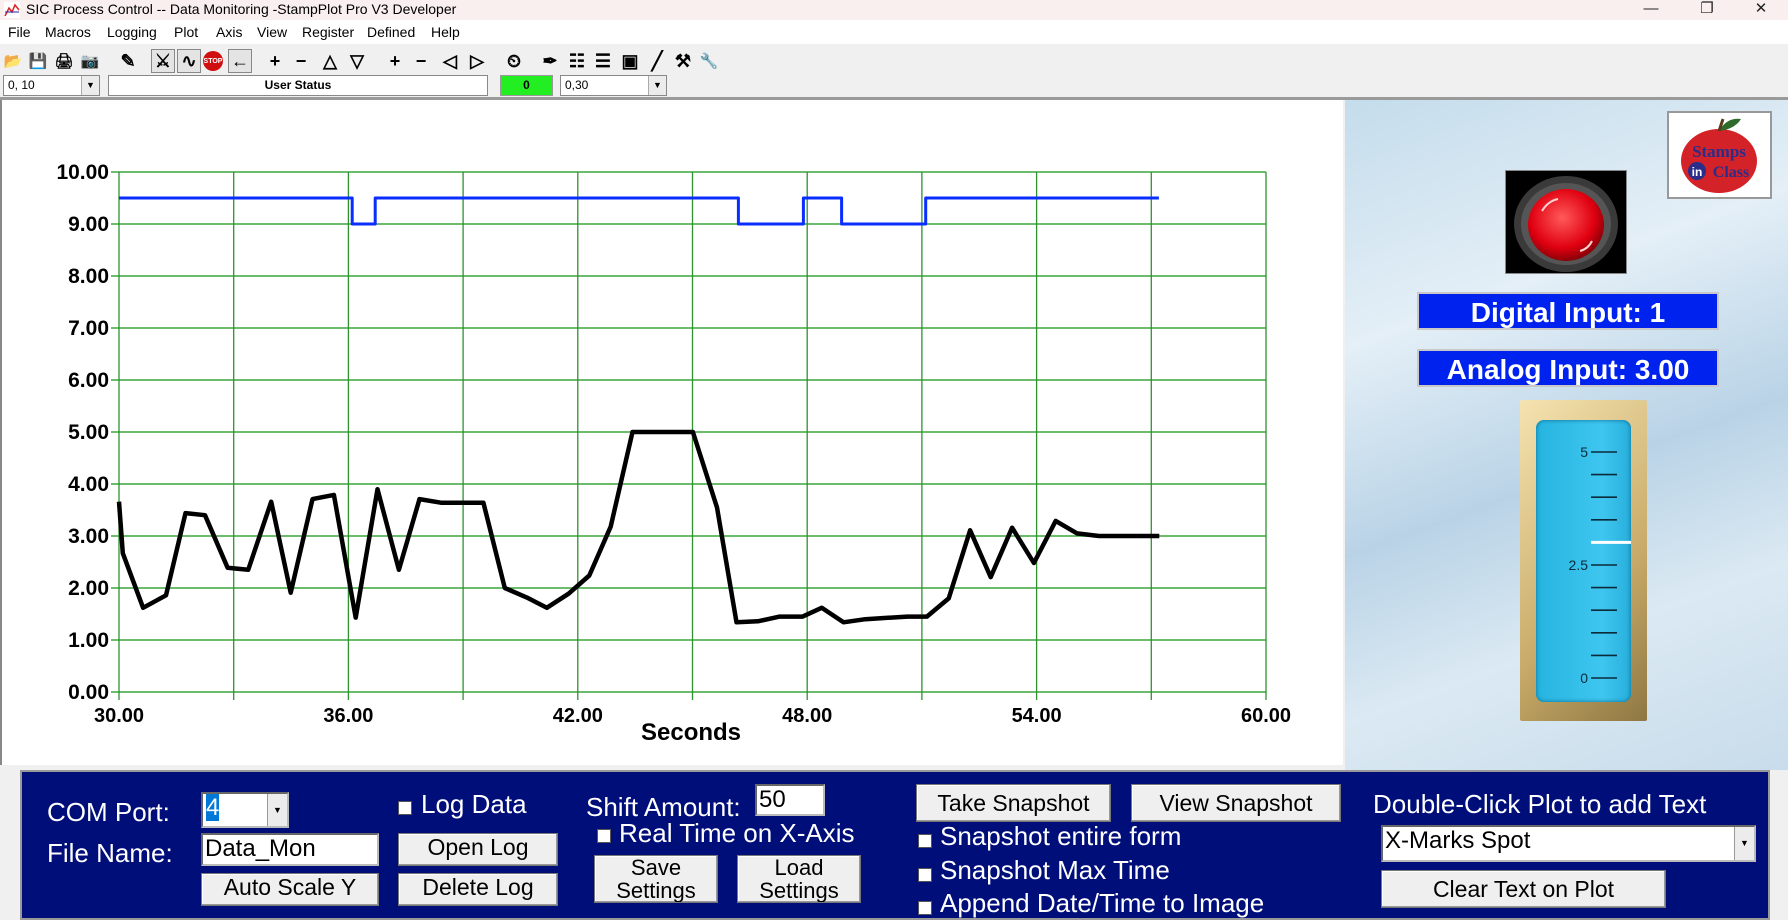 This screenshot has height=920, width=1788. I want to click on plot-text-select: X-Marks Spot ▼, so click(1568, 843).